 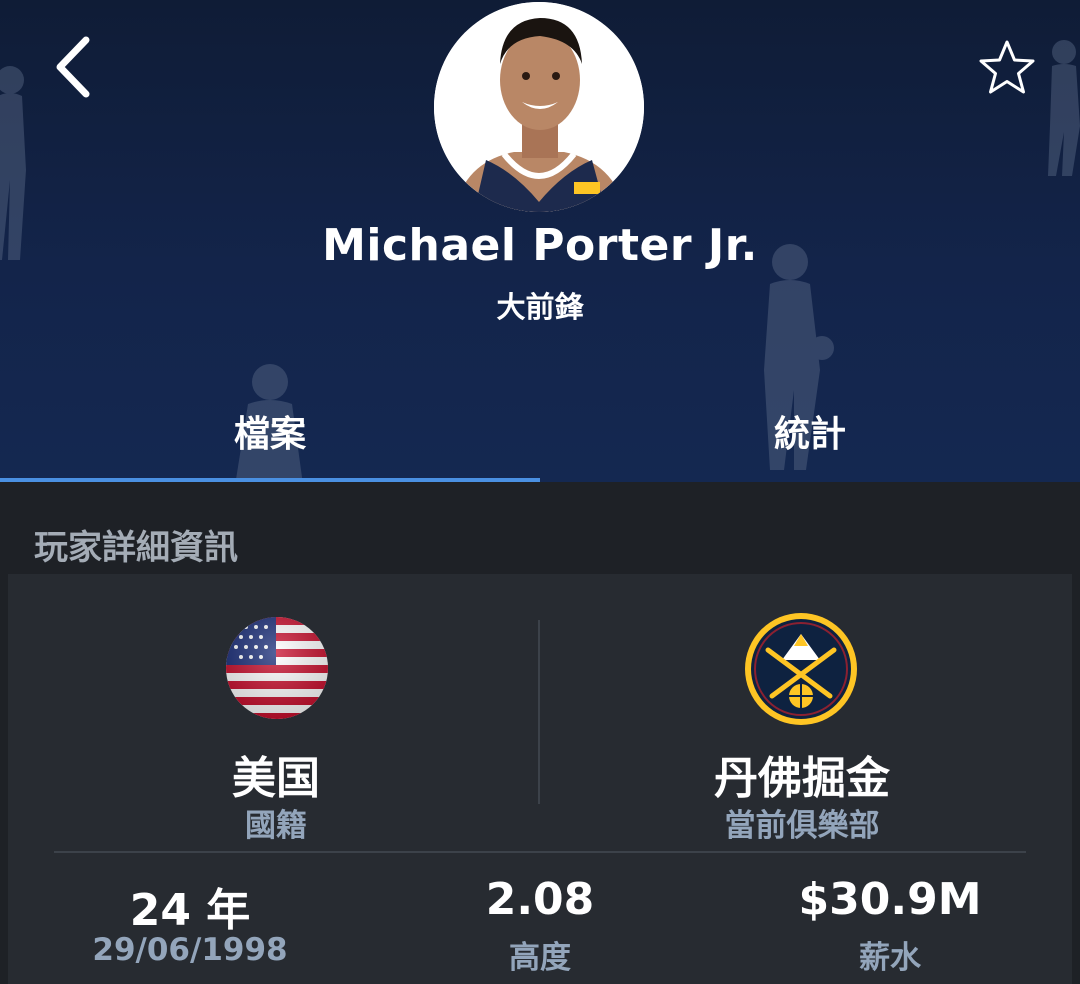 What do you see at coordinates (190, 950) in the screenshot?
I see `birthdate-label: 29/06/1998` at bounding box center [190, 950].